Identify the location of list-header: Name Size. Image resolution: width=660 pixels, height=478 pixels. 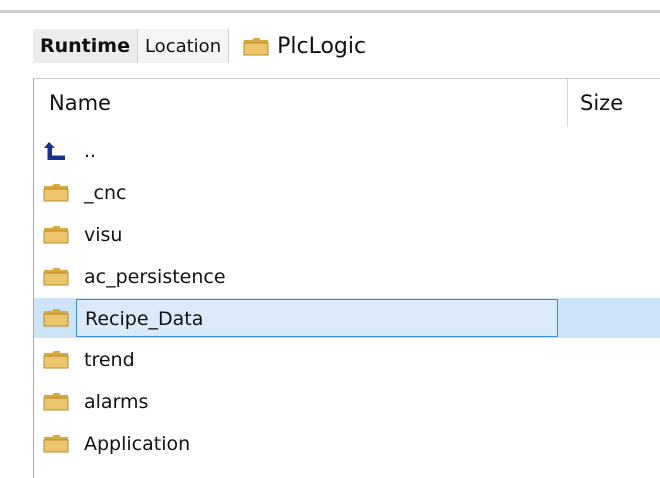
(347, 103).